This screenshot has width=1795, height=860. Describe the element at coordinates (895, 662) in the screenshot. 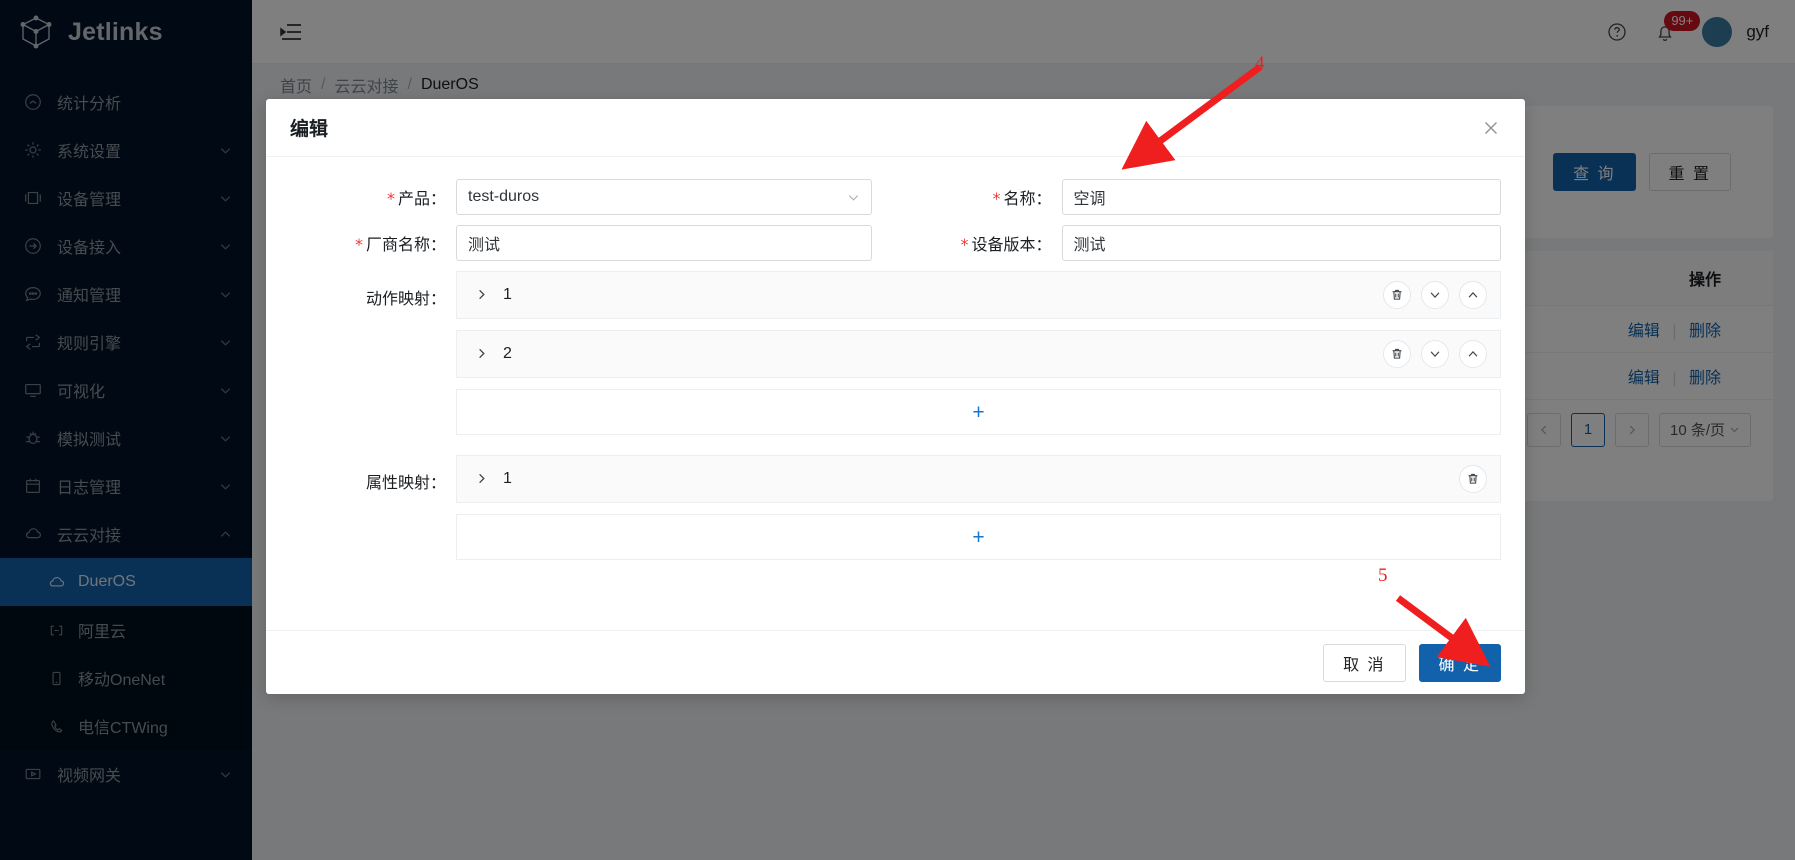

I see `dialog-footer: 取 消 确 定` at that location.